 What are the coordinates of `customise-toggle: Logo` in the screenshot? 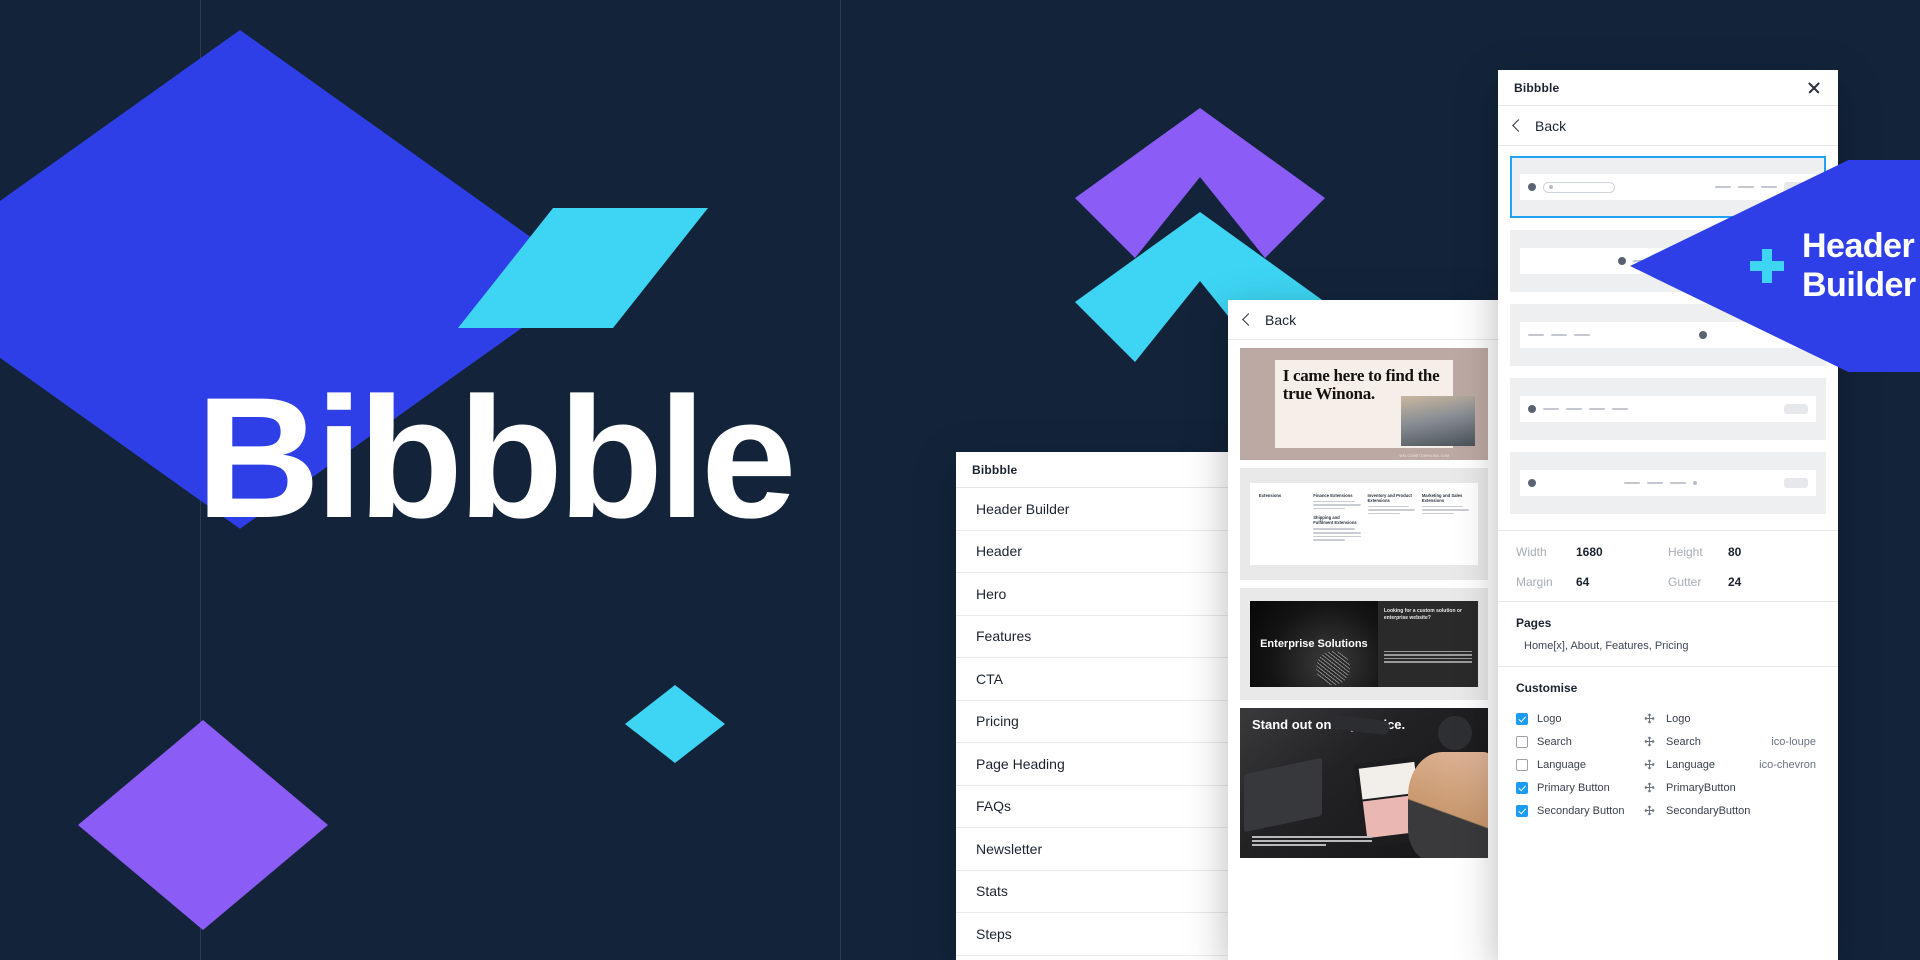 It's located at (1580, 718).